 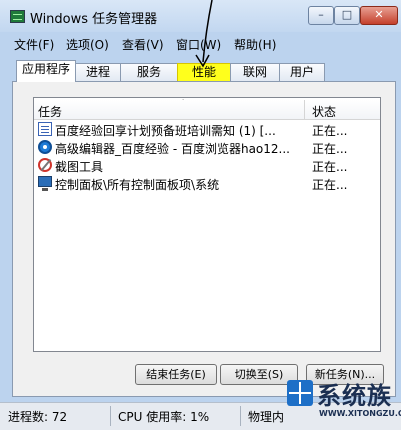 I want to click on watermark-text: 系统族, so click(x=354, y=396).